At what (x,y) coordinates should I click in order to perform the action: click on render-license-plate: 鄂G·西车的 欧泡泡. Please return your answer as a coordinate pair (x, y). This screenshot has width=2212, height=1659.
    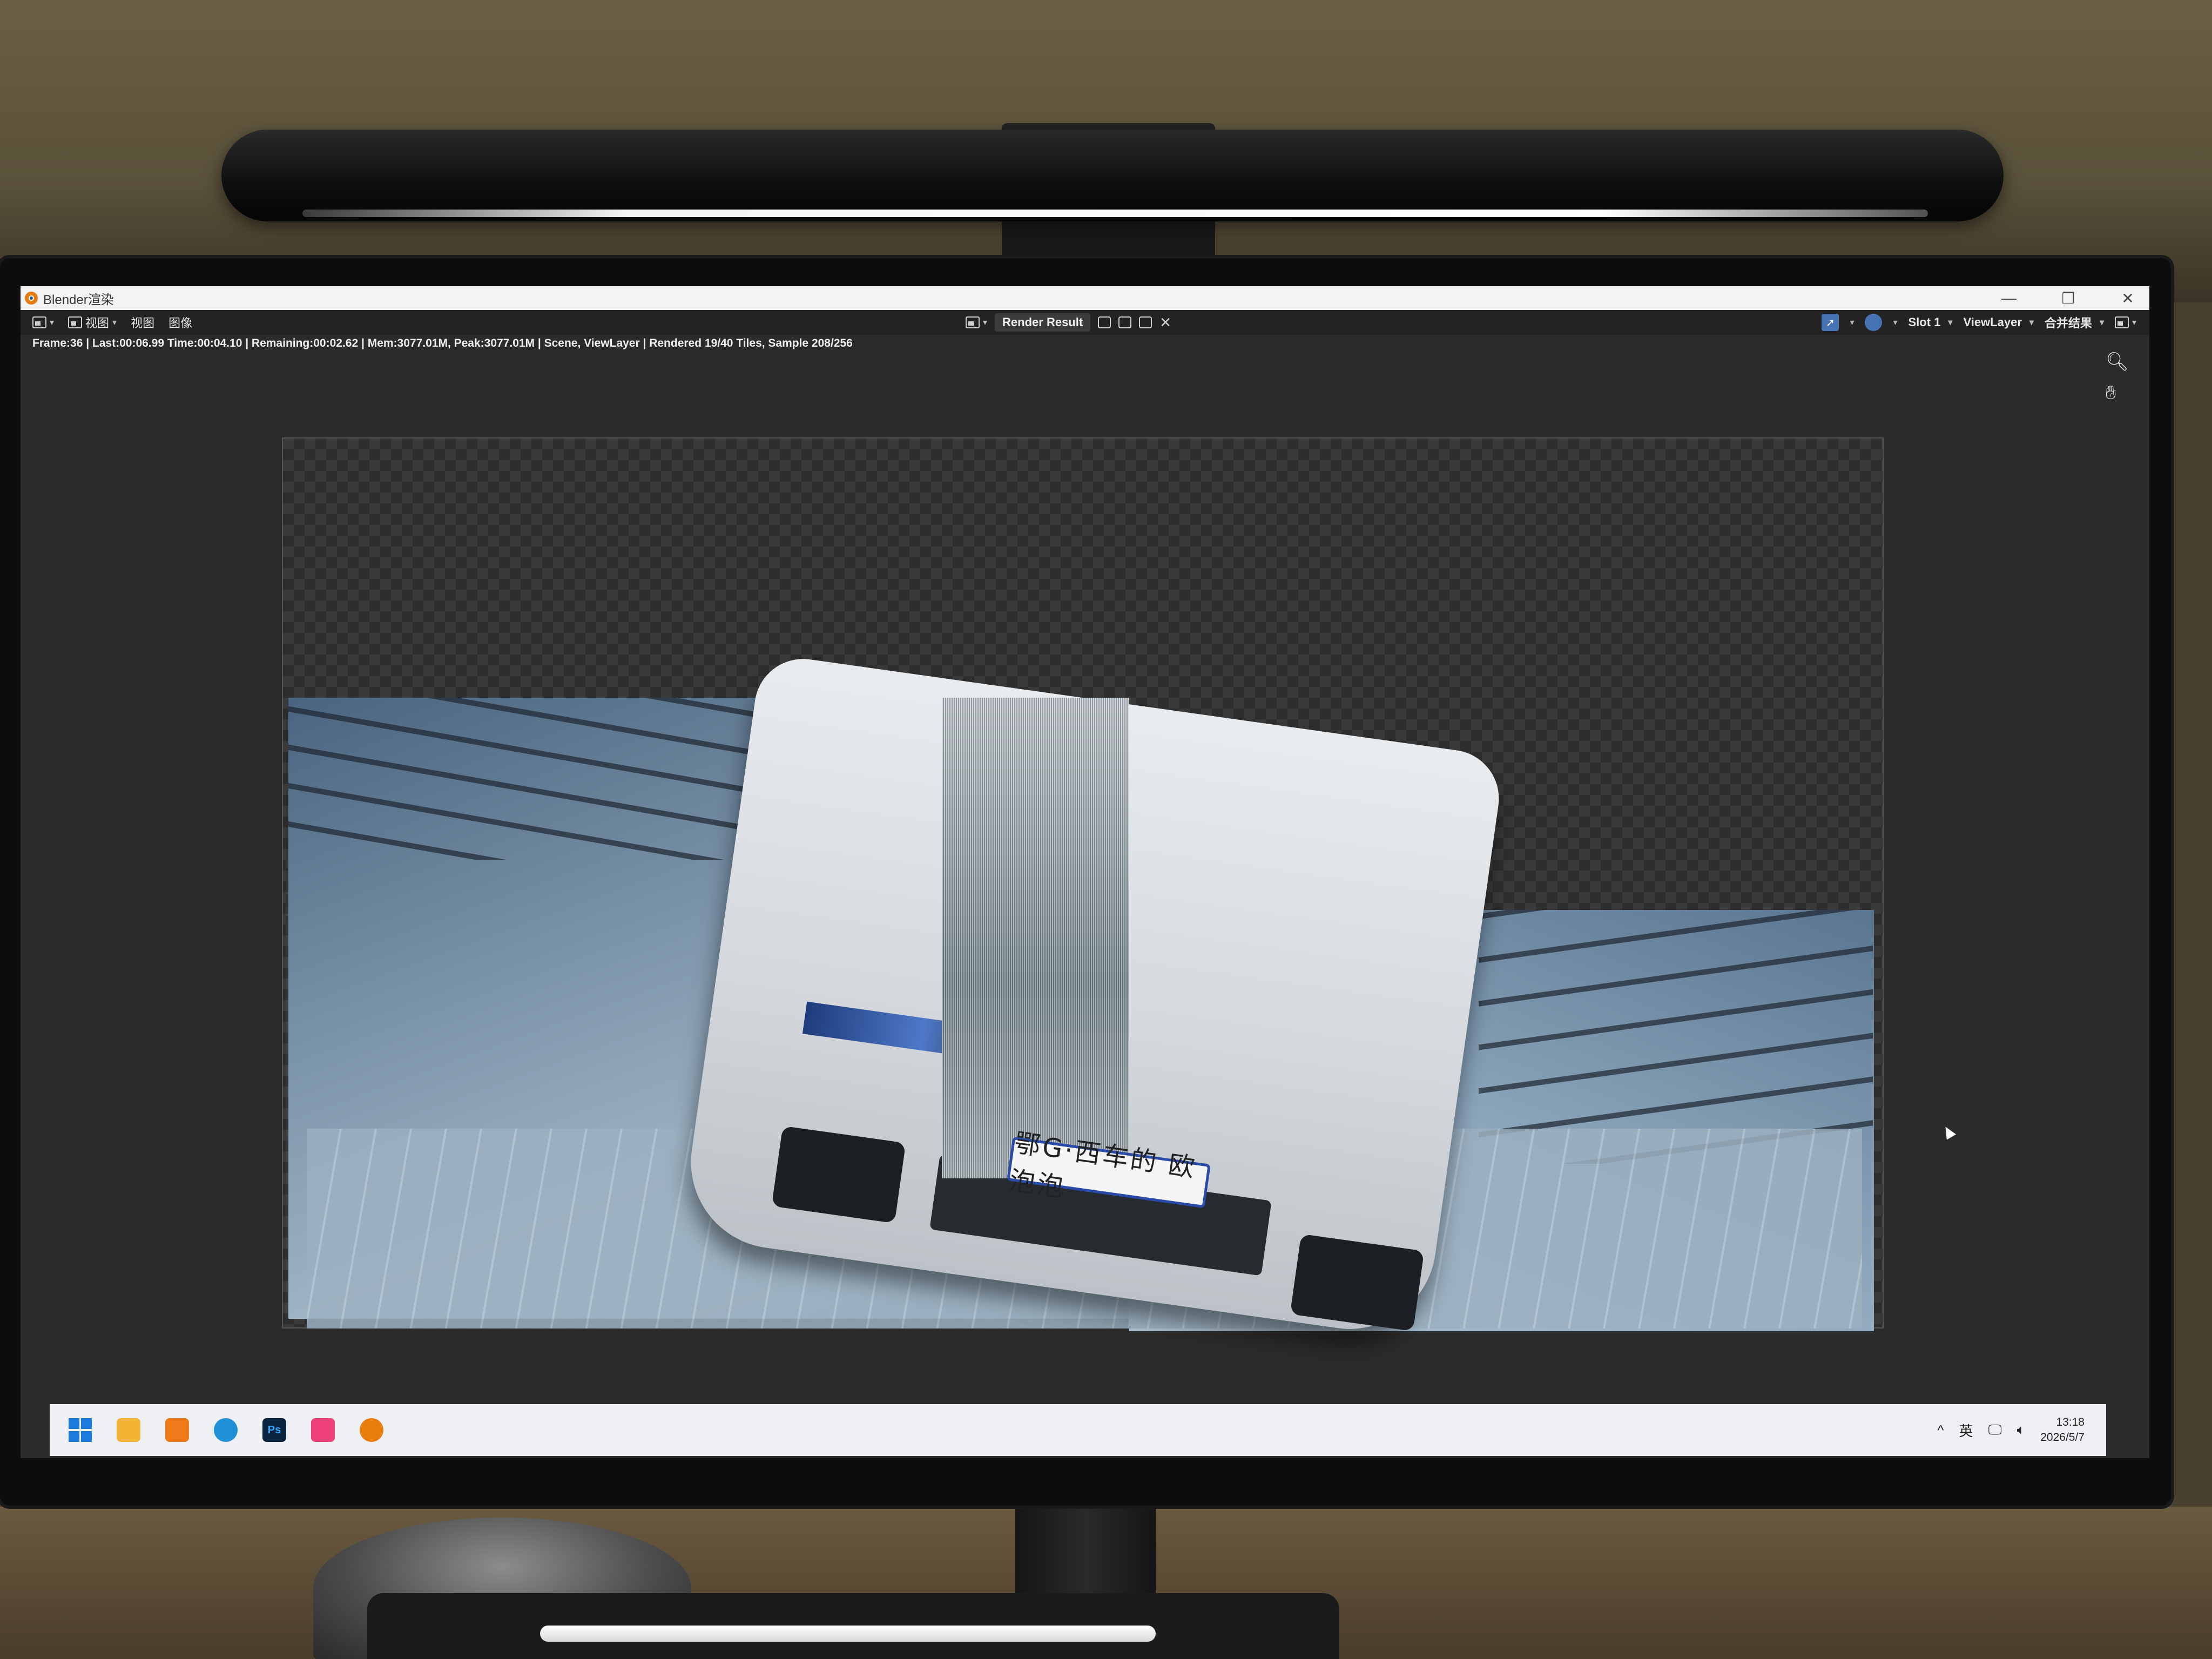
    Looking at the image, I should click on (1109, 1168).